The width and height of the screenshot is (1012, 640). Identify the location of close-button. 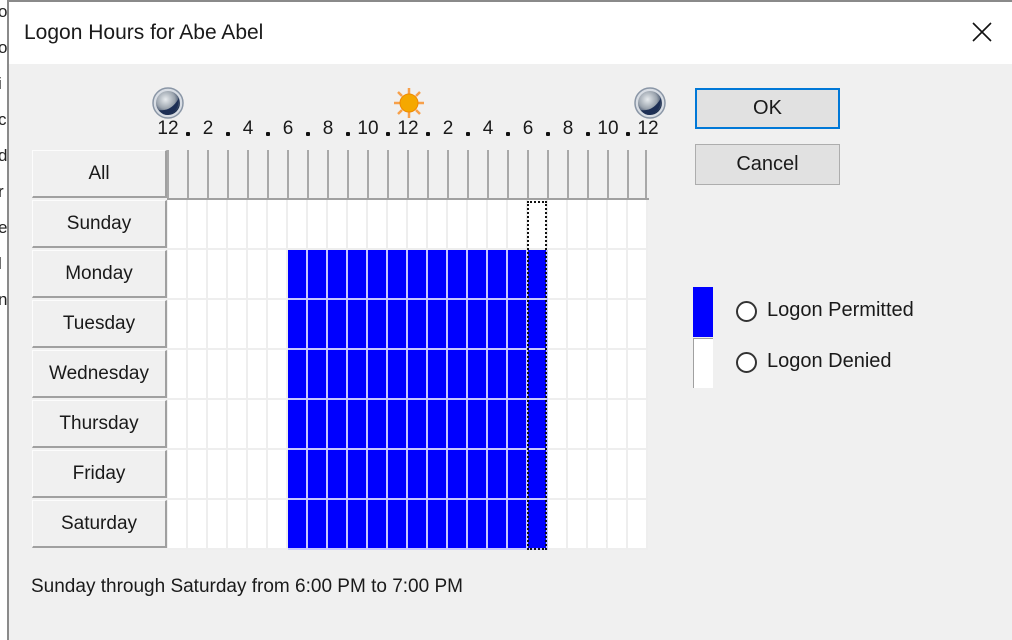
(982, 32).